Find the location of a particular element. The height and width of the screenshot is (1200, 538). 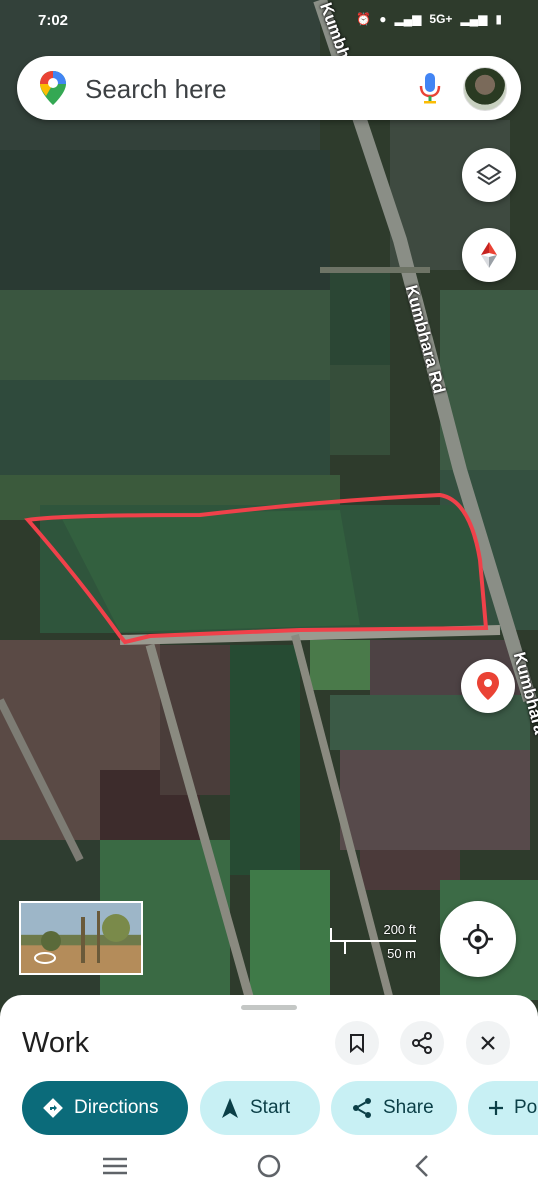

rotate-360-icon is located at coordinates (45, 958).